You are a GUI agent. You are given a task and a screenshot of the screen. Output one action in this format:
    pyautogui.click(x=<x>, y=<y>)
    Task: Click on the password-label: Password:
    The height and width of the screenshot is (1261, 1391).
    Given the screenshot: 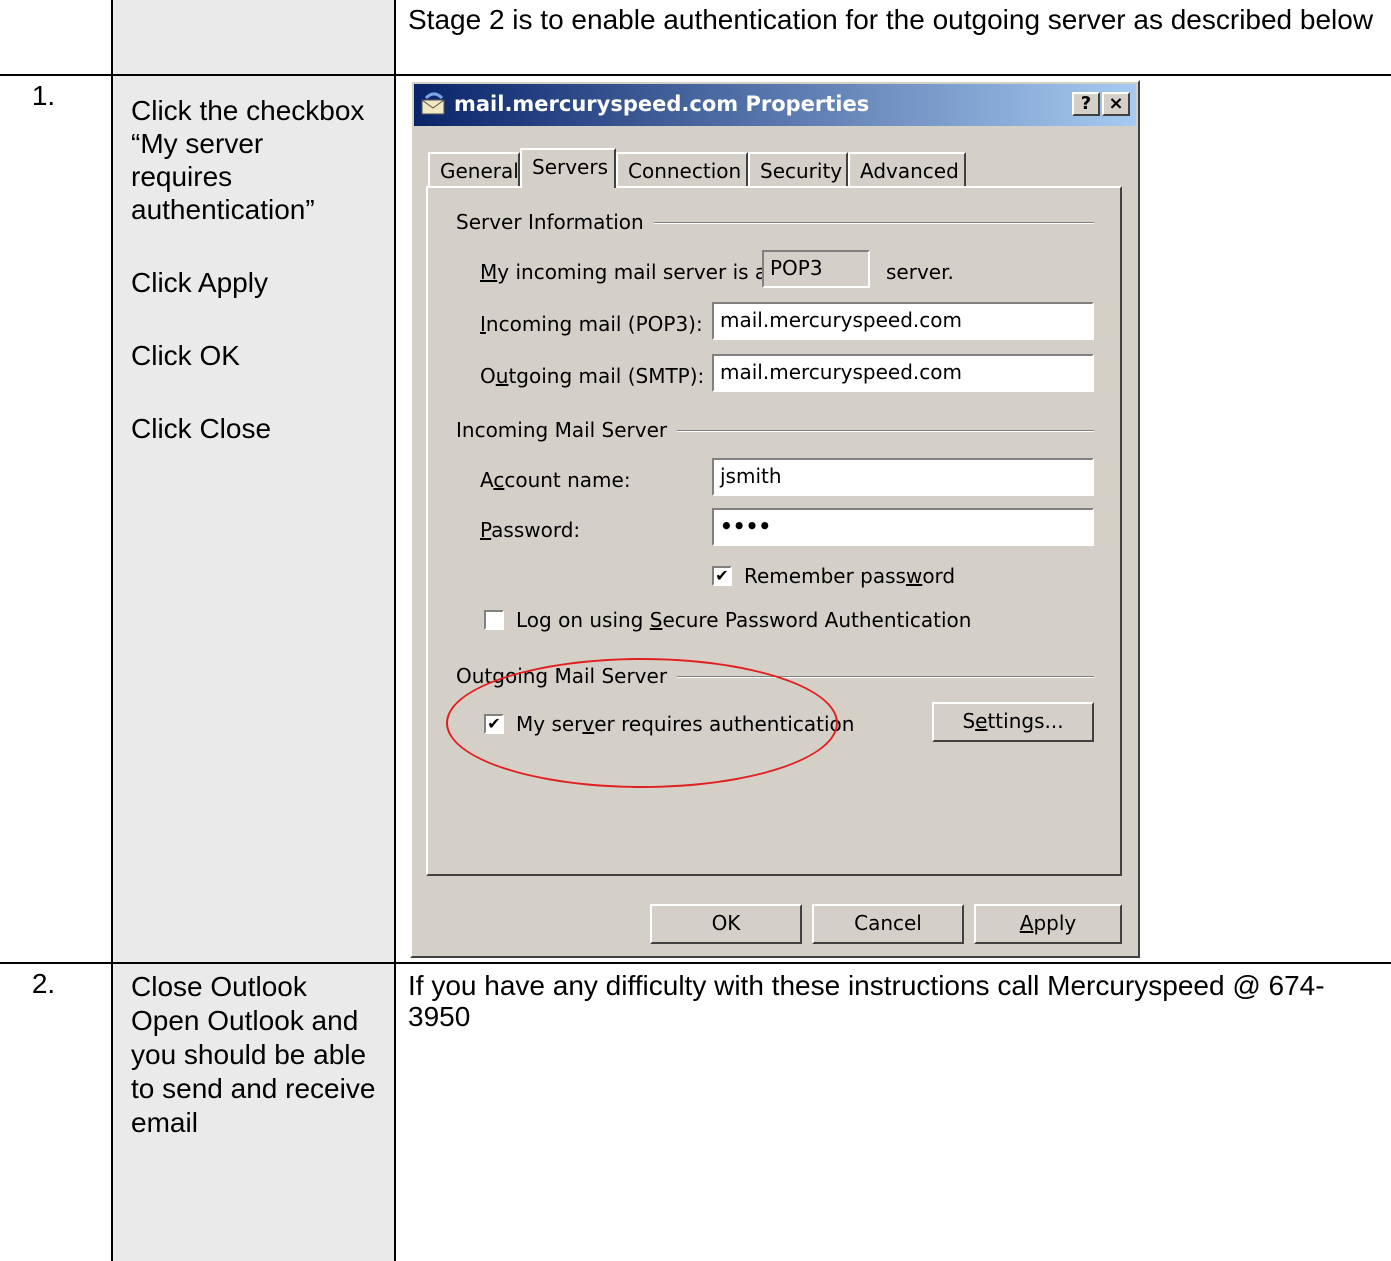 What is the action you would take?
    pyautogui.click(x=530, y=530)
    